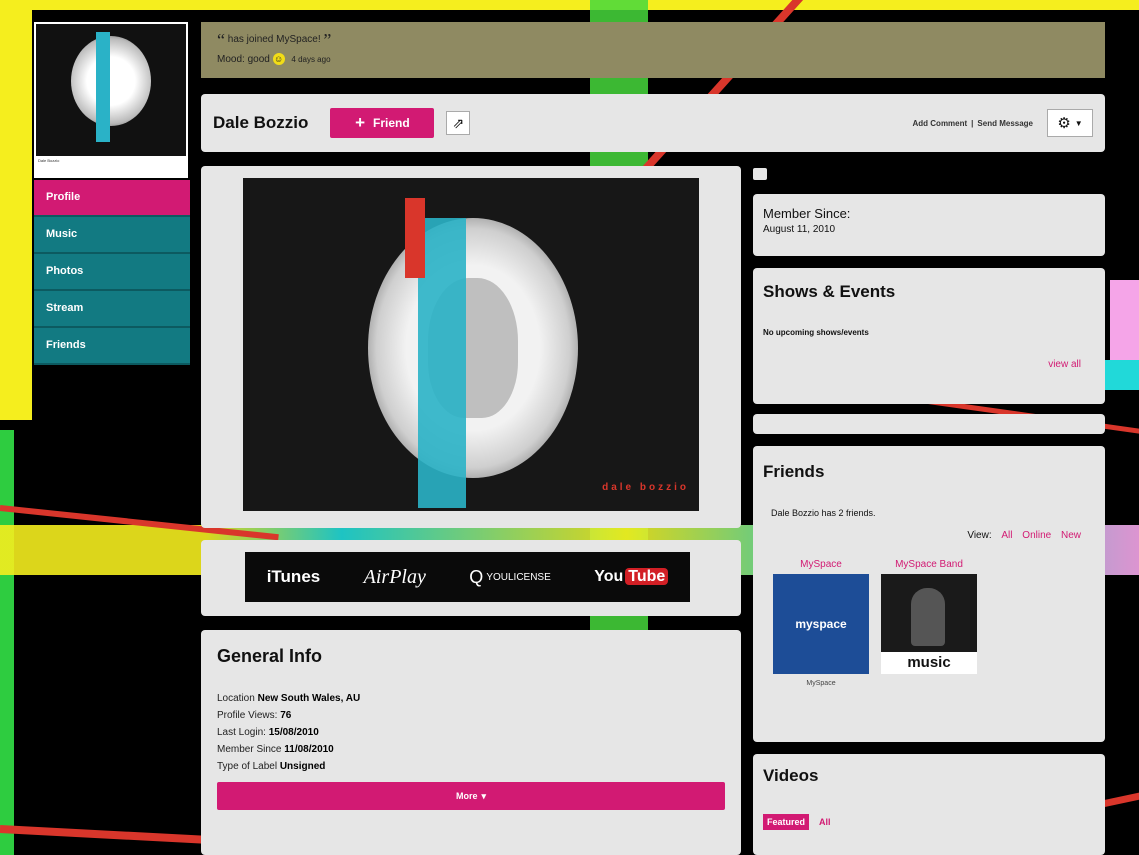  Describe the element at coordinates (112, 198) in the screenshot. I see `nav-item-profile: Profile` at that location.